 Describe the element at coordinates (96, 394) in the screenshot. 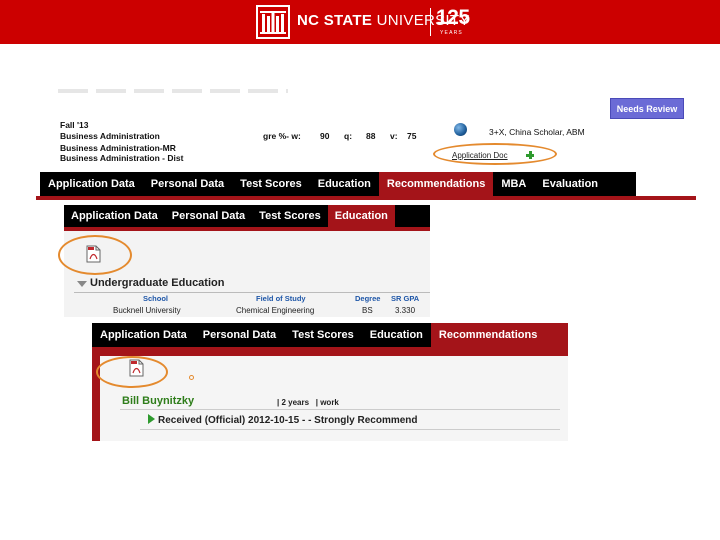

I see `panel-left-edge` at that location.